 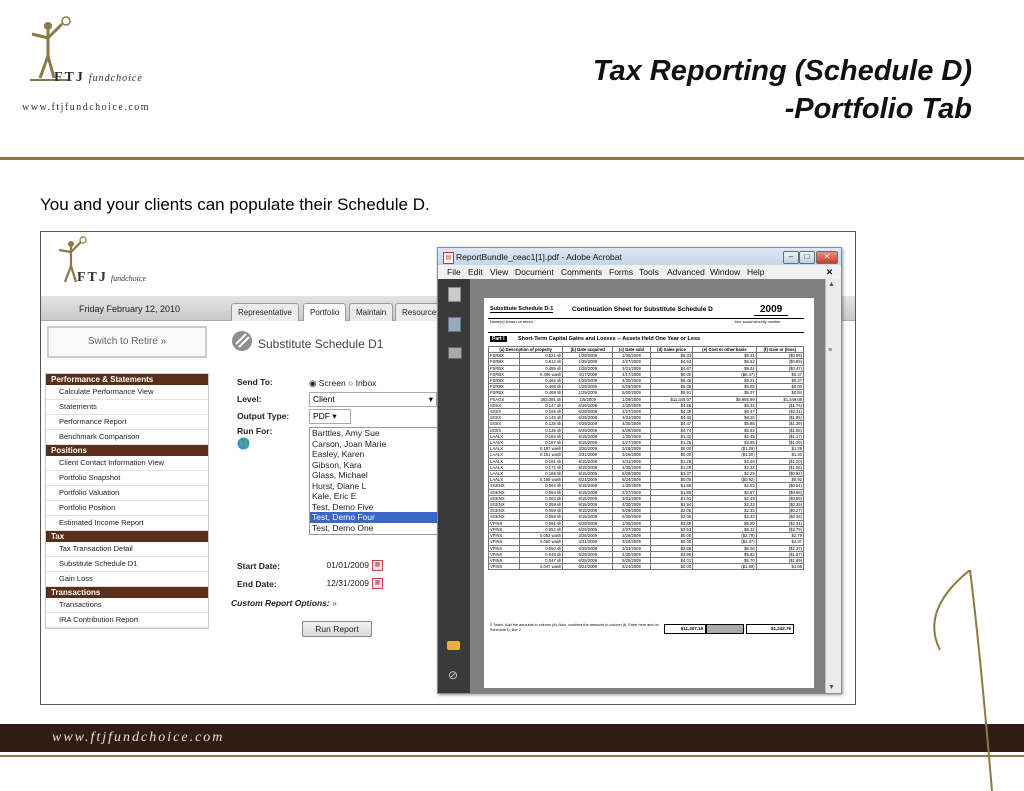 What do you see at coordinates (337, 629) in the screenshot?
I see `run-report-button: Run Report` at bounding box center [337, 629].